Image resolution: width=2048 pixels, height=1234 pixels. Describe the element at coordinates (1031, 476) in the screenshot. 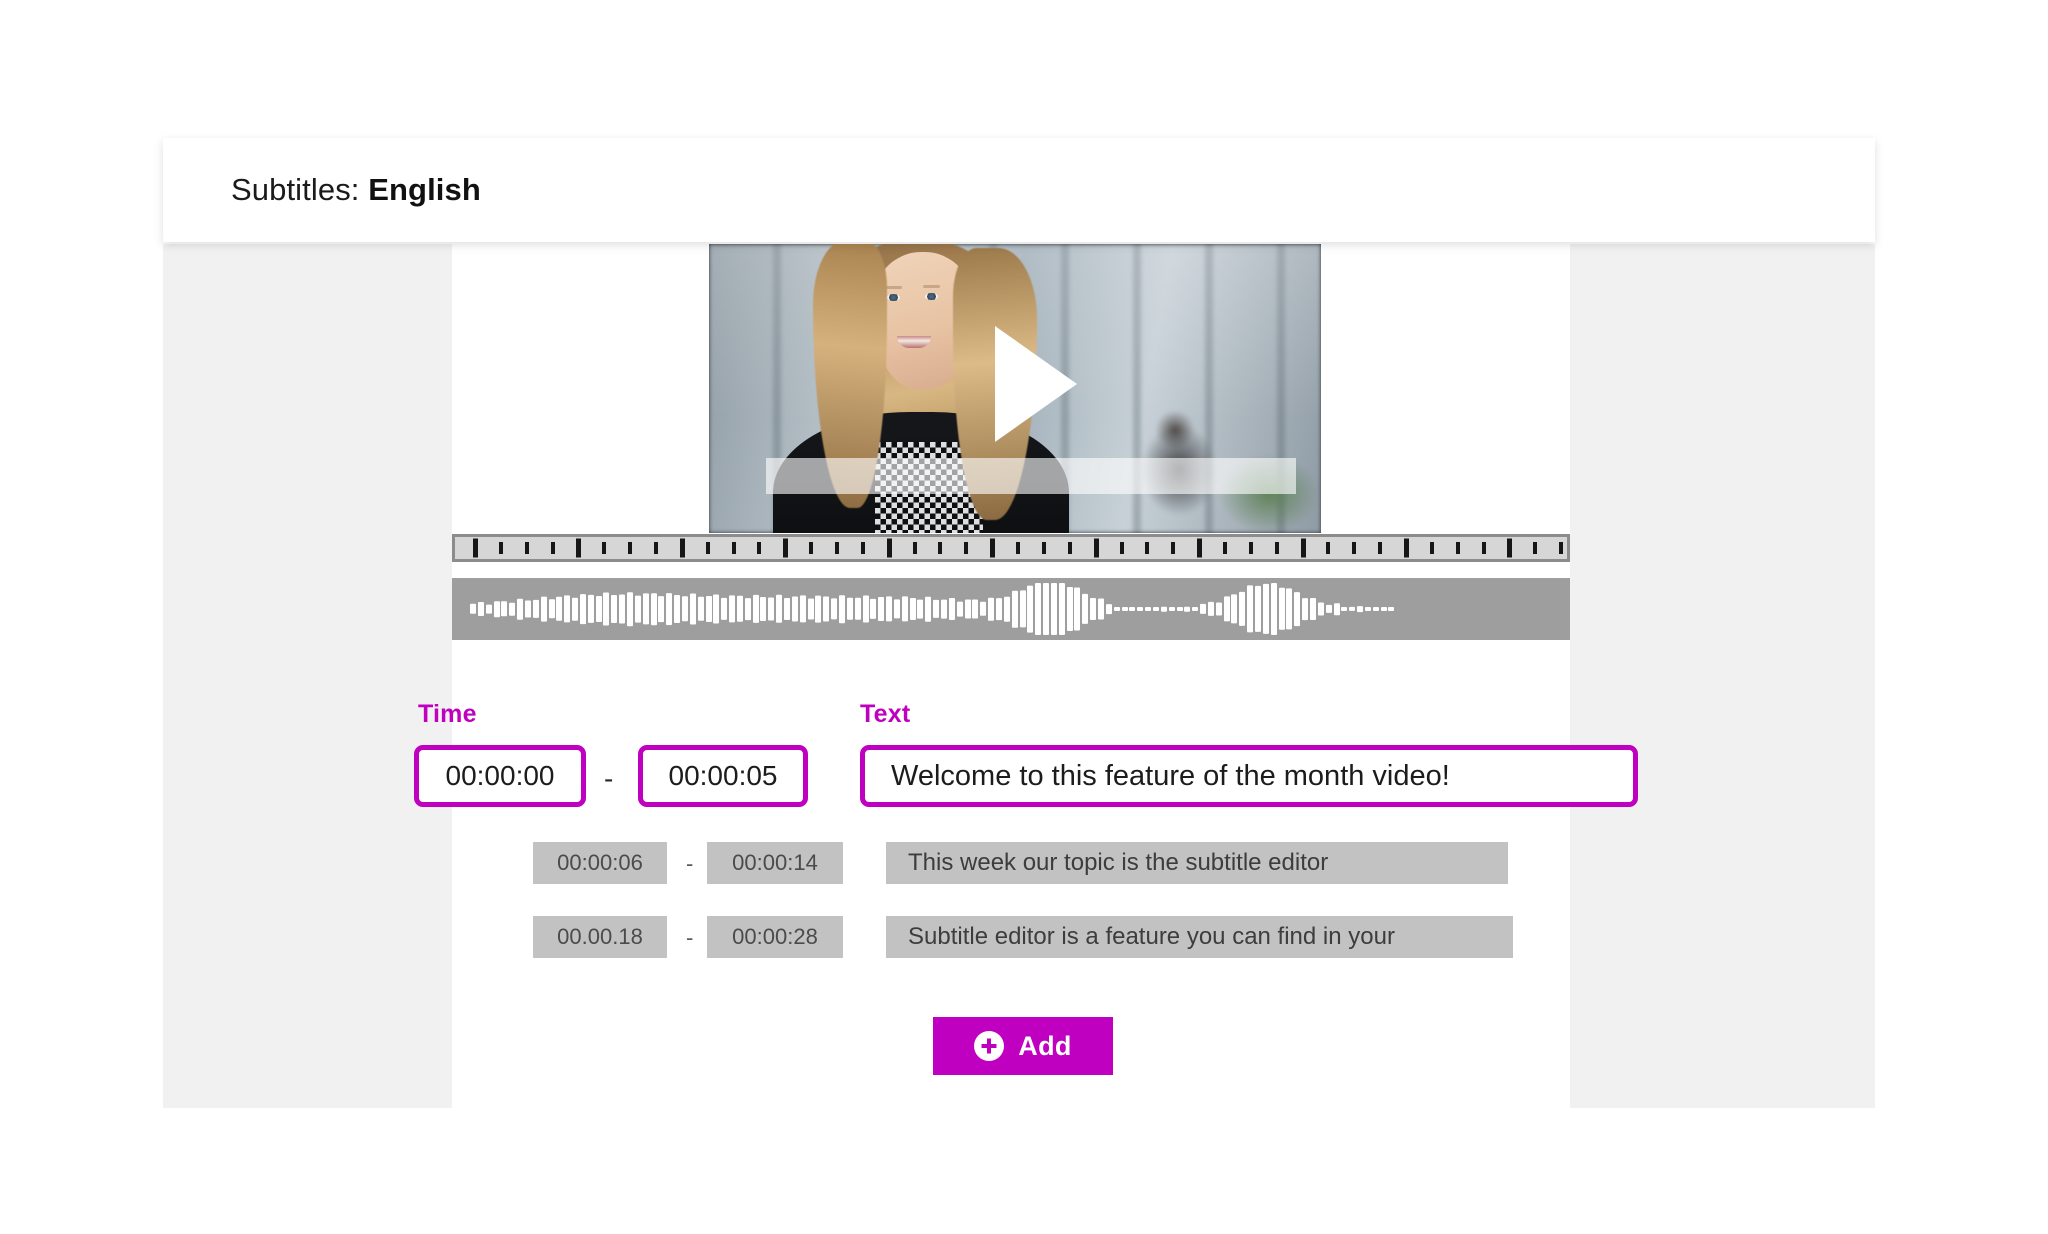

I see `video-progress-bar` at that location.